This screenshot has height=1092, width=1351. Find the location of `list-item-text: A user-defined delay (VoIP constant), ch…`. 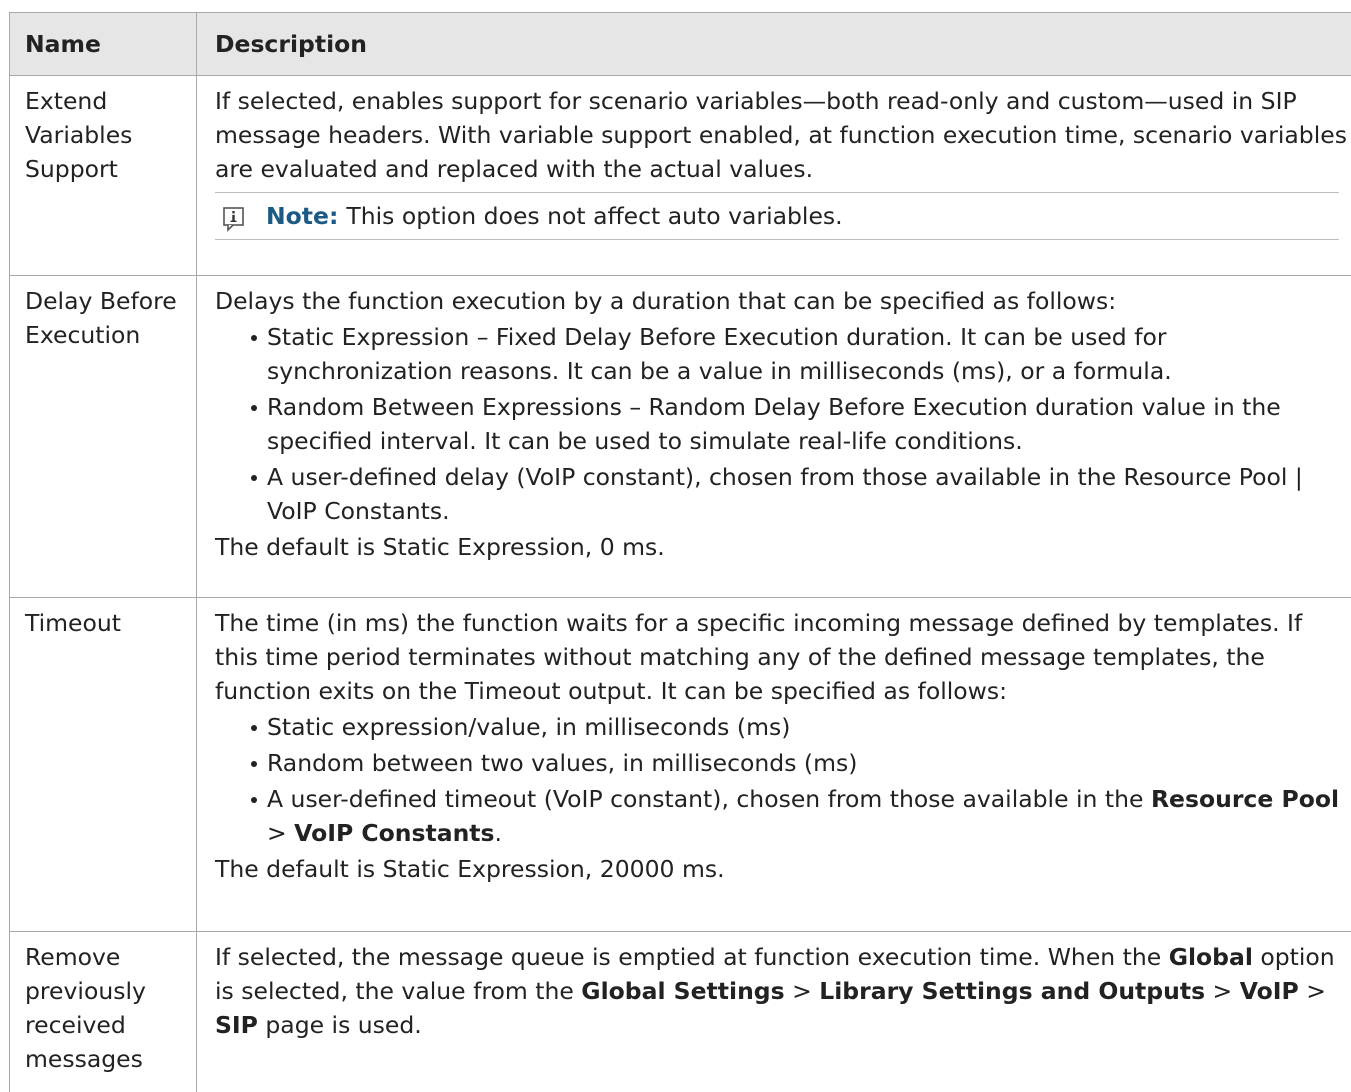

list-item-text: A user-defined delay (VoIP constant), ch… is located at coordinates (785, 494).